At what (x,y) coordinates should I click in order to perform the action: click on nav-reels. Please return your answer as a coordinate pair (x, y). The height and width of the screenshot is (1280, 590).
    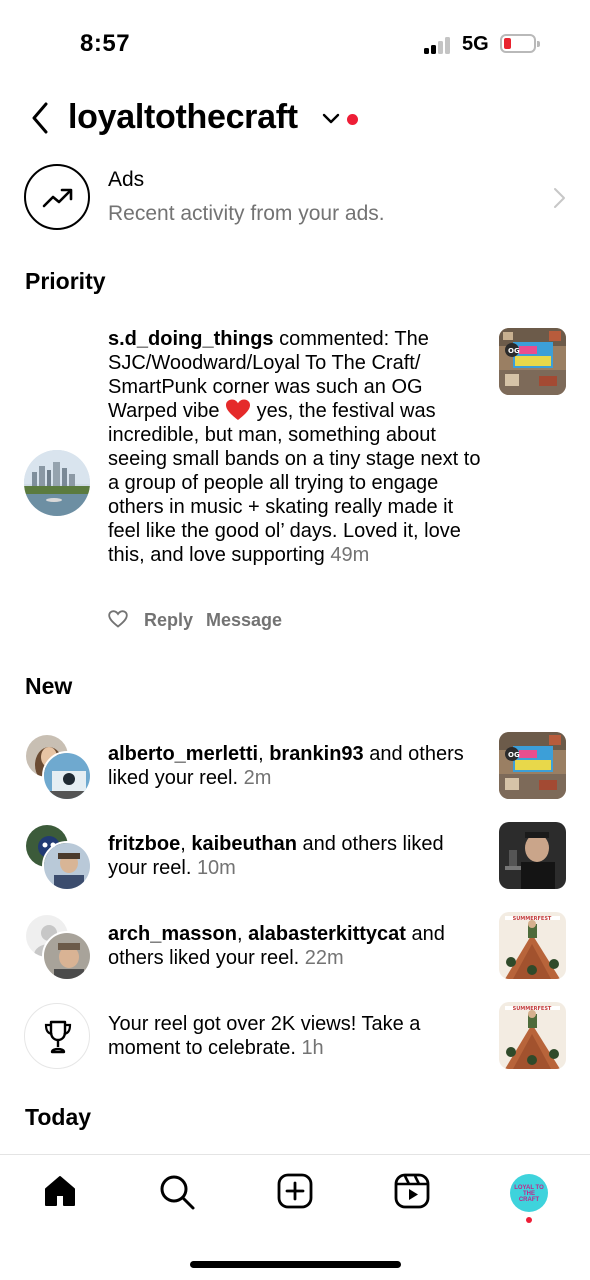
    Looking at the image, I should click on (414, 1193).